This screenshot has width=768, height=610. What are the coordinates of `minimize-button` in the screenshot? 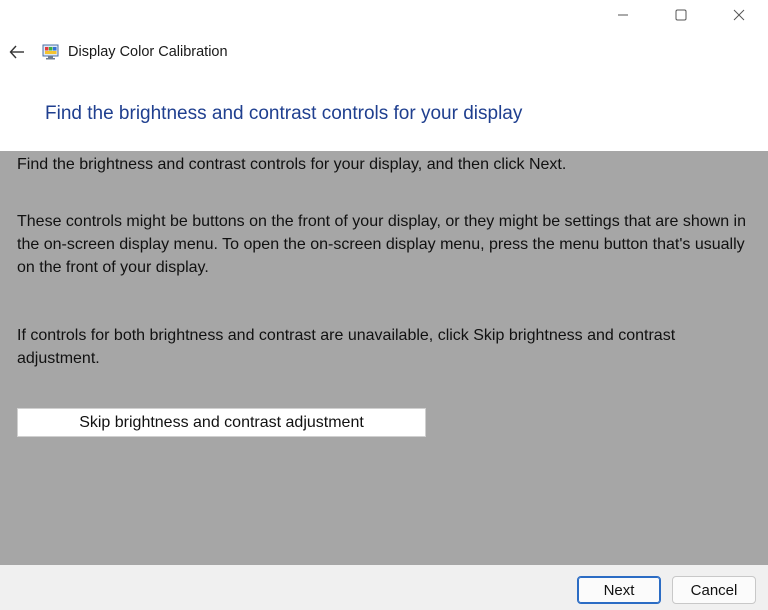 It's located at (623, 15).